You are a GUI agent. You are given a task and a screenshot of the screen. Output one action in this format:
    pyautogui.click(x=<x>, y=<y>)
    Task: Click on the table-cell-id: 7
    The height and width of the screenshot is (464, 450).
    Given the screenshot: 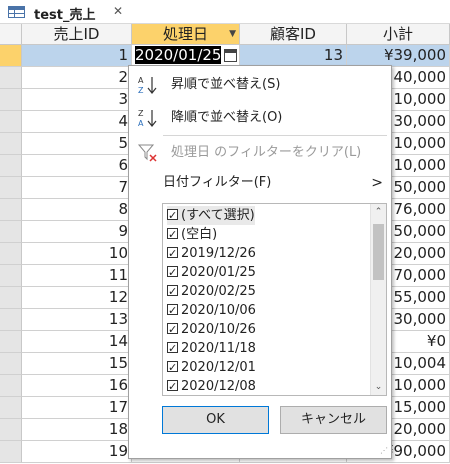 What is the action you would take?
    pyautogui.click(x=77, y=188)
    